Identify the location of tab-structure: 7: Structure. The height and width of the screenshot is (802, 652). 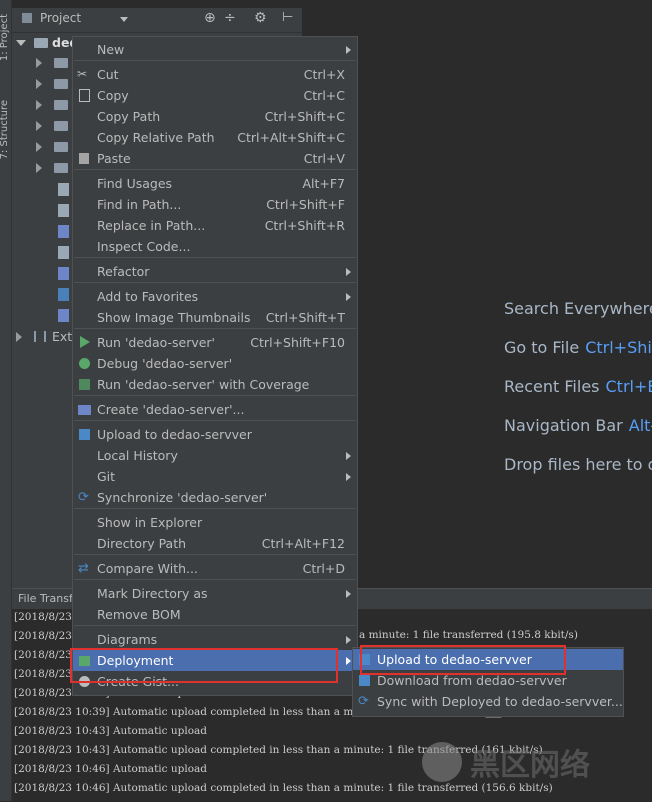
(5, 129).